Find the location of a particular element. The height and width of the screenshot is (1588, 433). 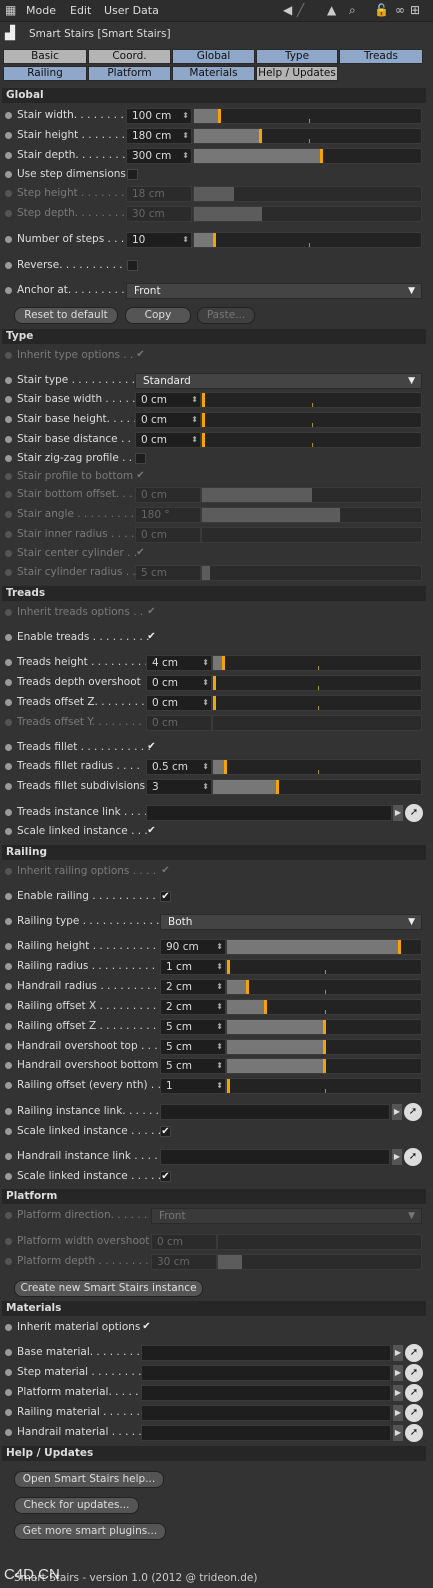

inherit-type-checkbox: ✔ is located at coordinates (140, 355).